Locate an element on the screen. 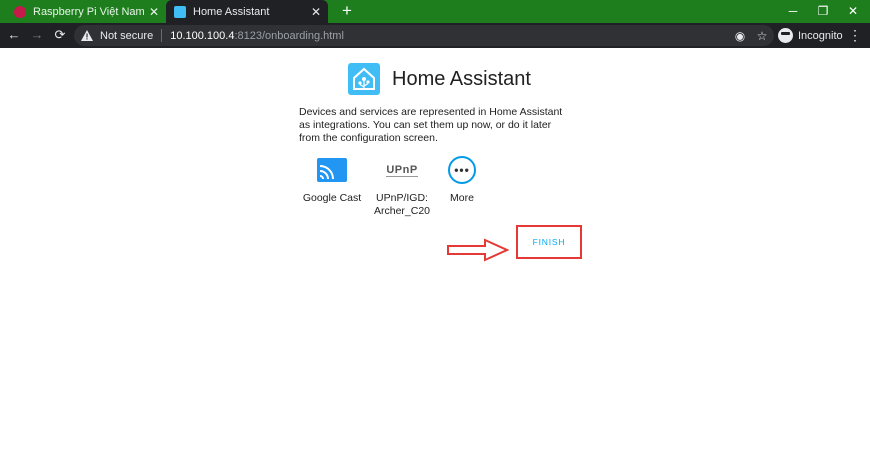 The image size is (870, 469). menu-icon: ⋮ is located at coordinates (855, 35).